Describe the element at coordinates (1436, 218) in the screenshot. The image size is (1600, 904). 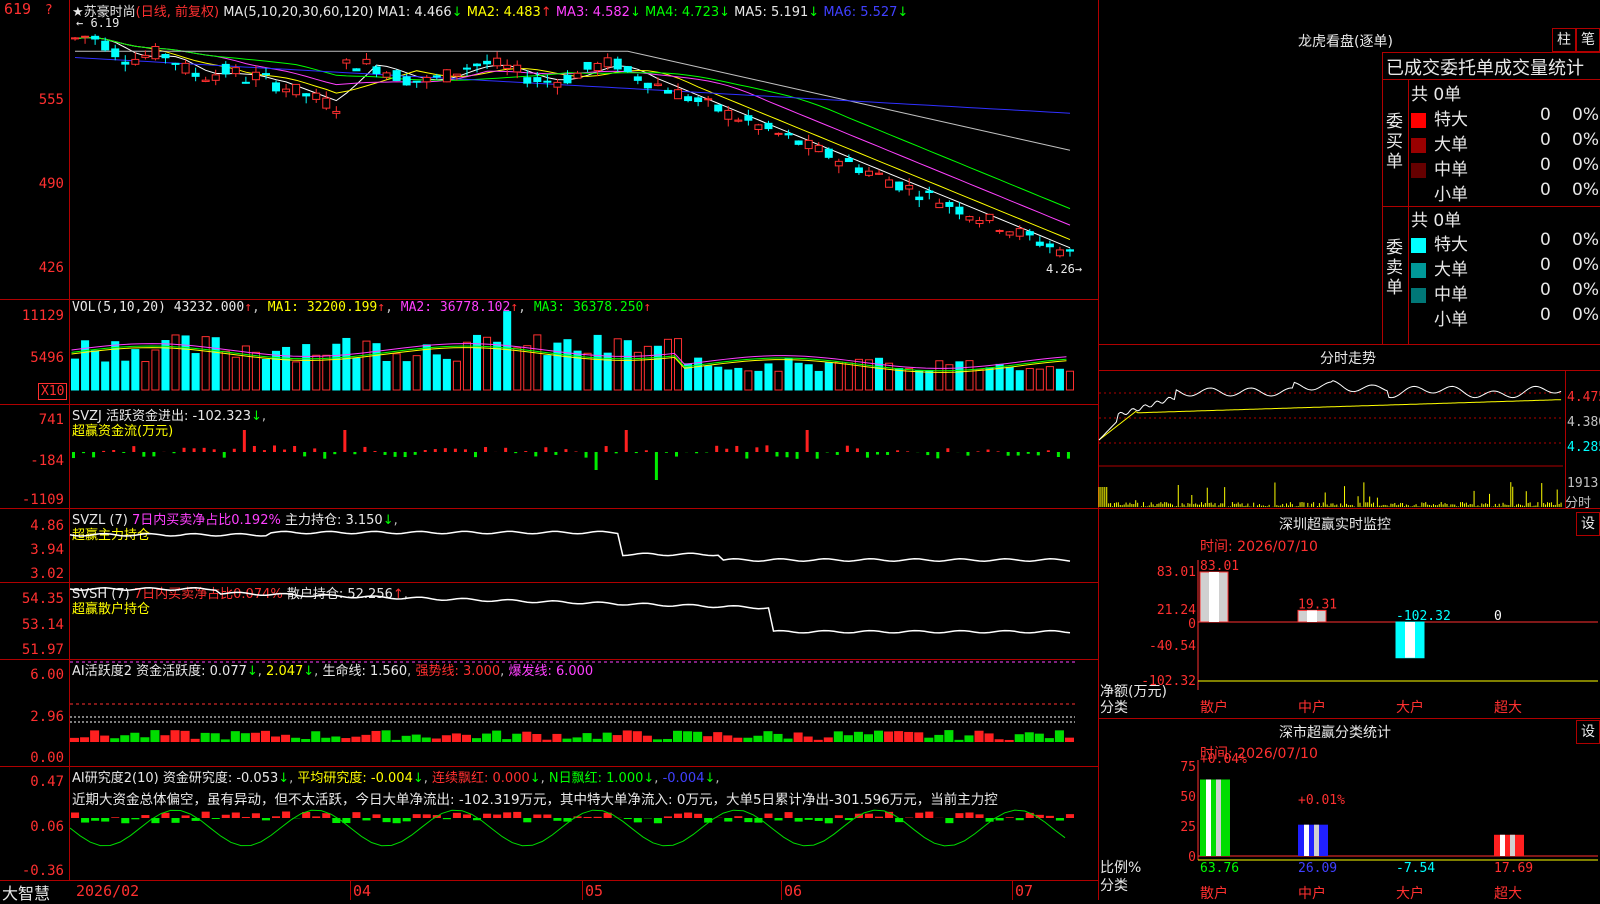
I see `sell-total: 共 0单` at that location.